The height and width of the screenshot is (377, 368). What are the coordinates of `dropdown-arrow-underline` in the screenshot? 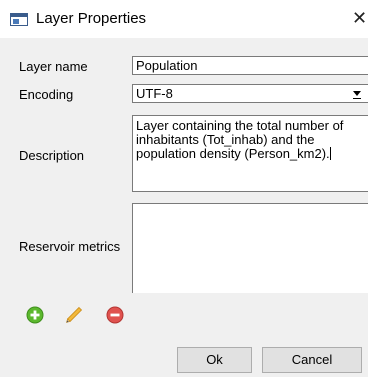 It's located at (357, 98).